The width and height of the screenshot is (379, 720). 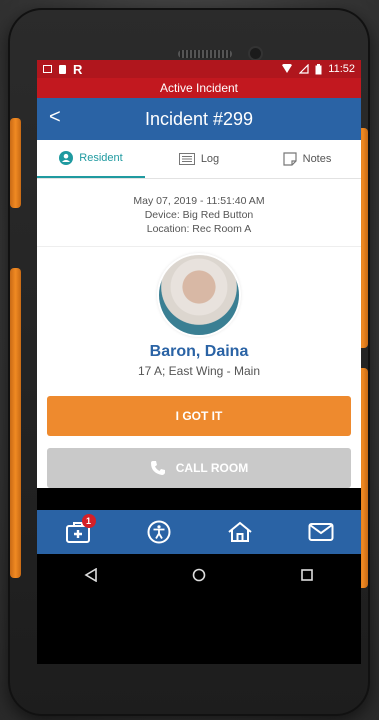 I want to click on status-time: 11:52, so click(x=341, y=69).